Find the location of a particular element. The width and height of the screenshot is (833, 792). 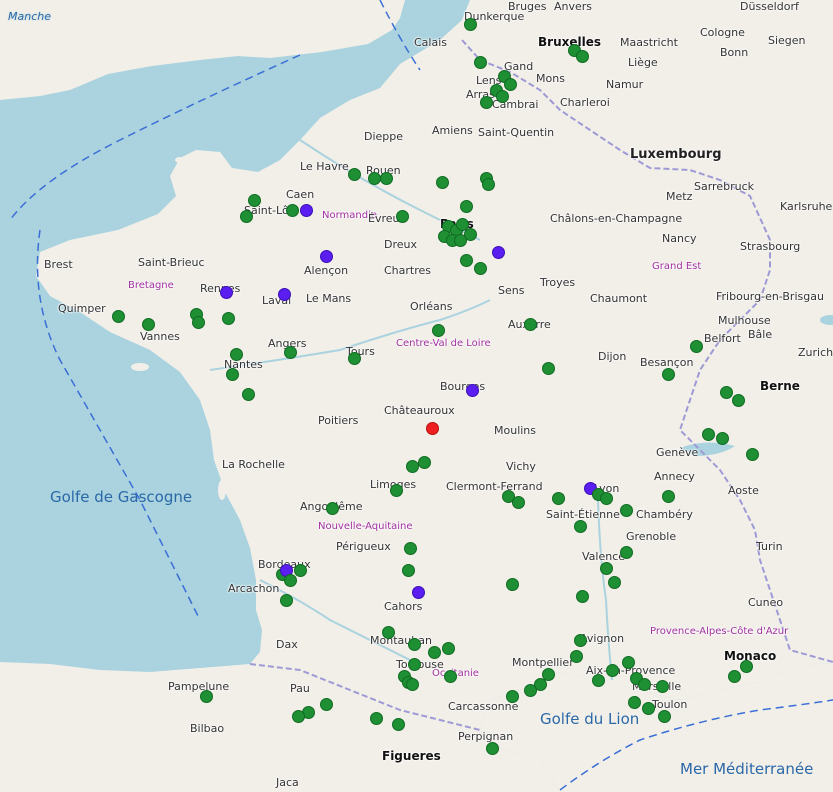

label-city: Montauban is located at coordinates (401, 640).